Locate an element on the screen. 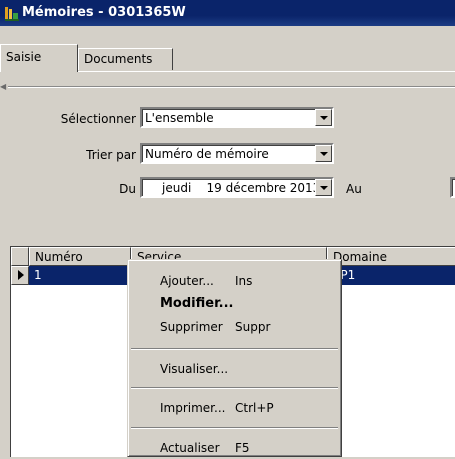 Image resolution: width=455 pixels, height=459 pixels. menu-item-imprimer: Imprimer... Ctrl+P is located at coordinates (234, 407).